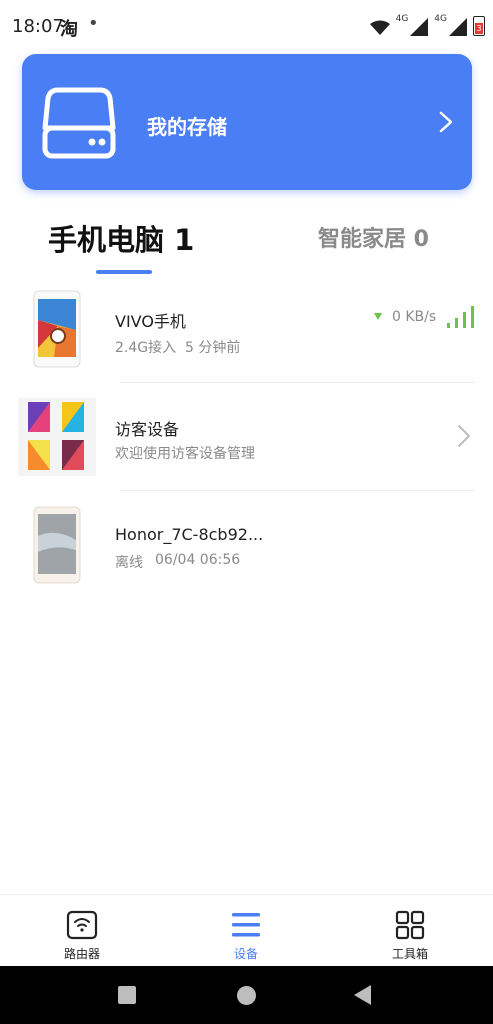 The width and height of the screenshot is (493, 1024). What do you see at coordinates (245, 954) in the screenshot?
I see `nav-devices-label: 设备` at bounding box center [245, 954].